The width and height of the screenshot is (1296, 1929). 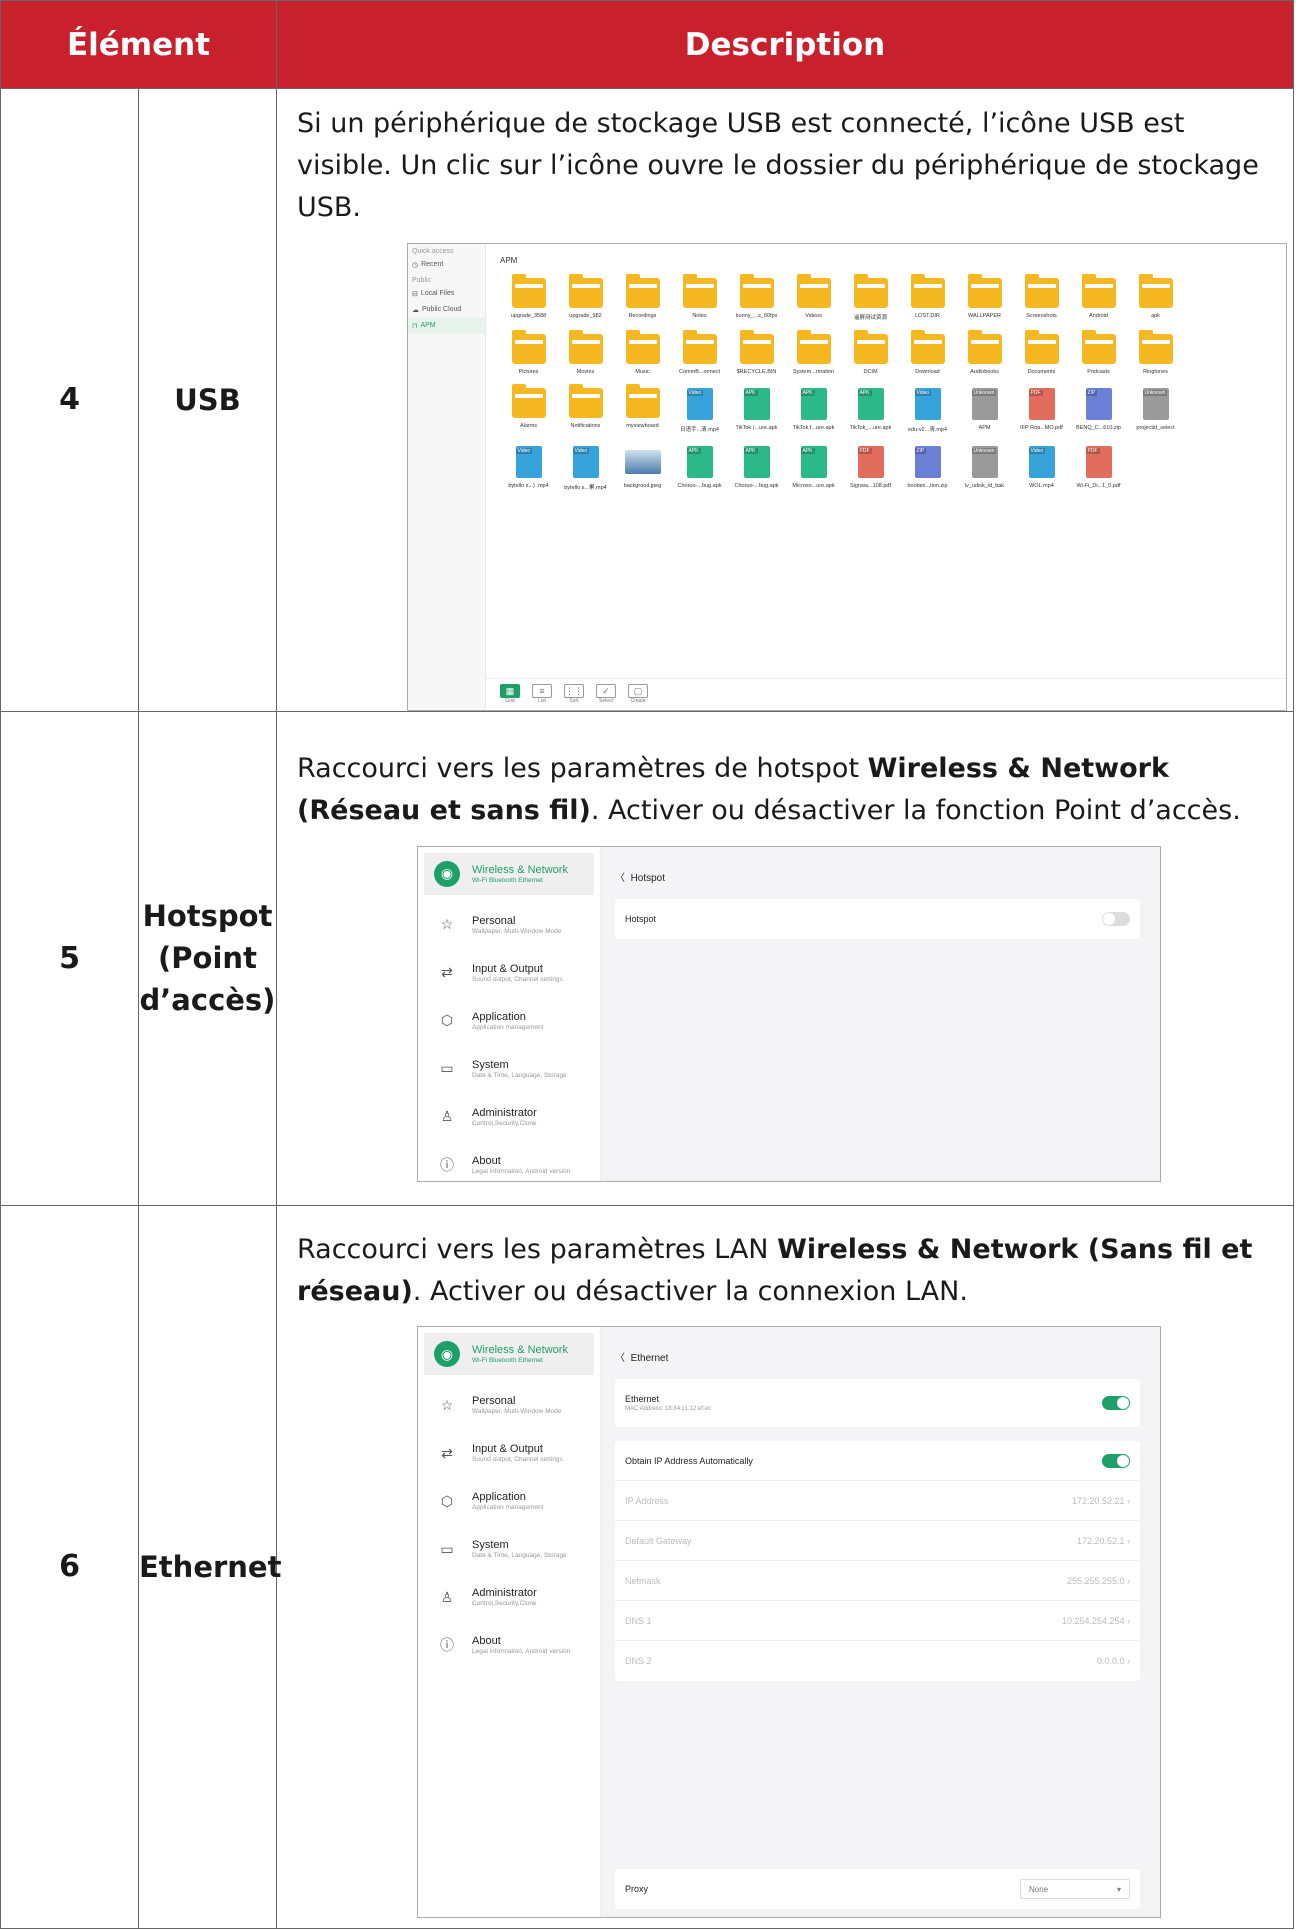 What do you see at coordinates (432, 265) in the screenshot?
I see `recent-label: Recent` at bounding box center [432, 265].